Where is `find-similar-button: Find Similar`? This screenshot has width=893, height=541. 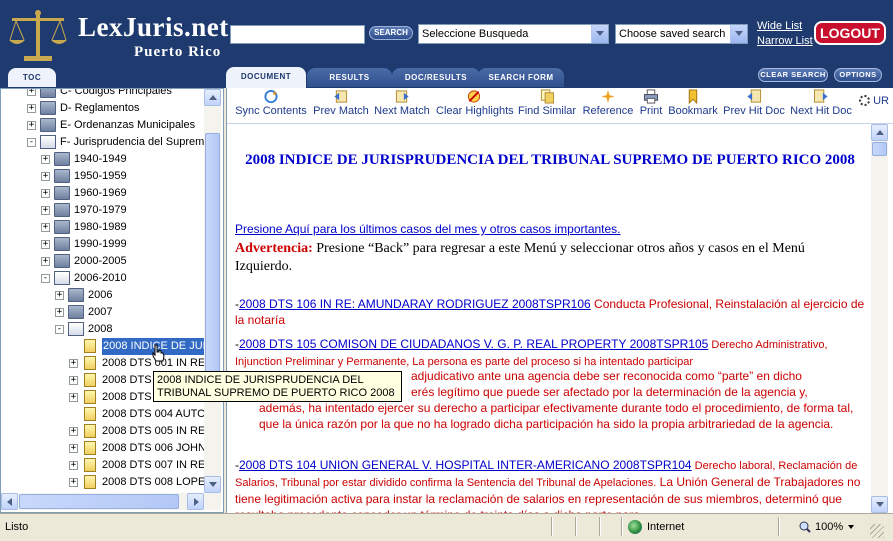
find-similar-button: Find Similar is located at coordinates (547, 104).